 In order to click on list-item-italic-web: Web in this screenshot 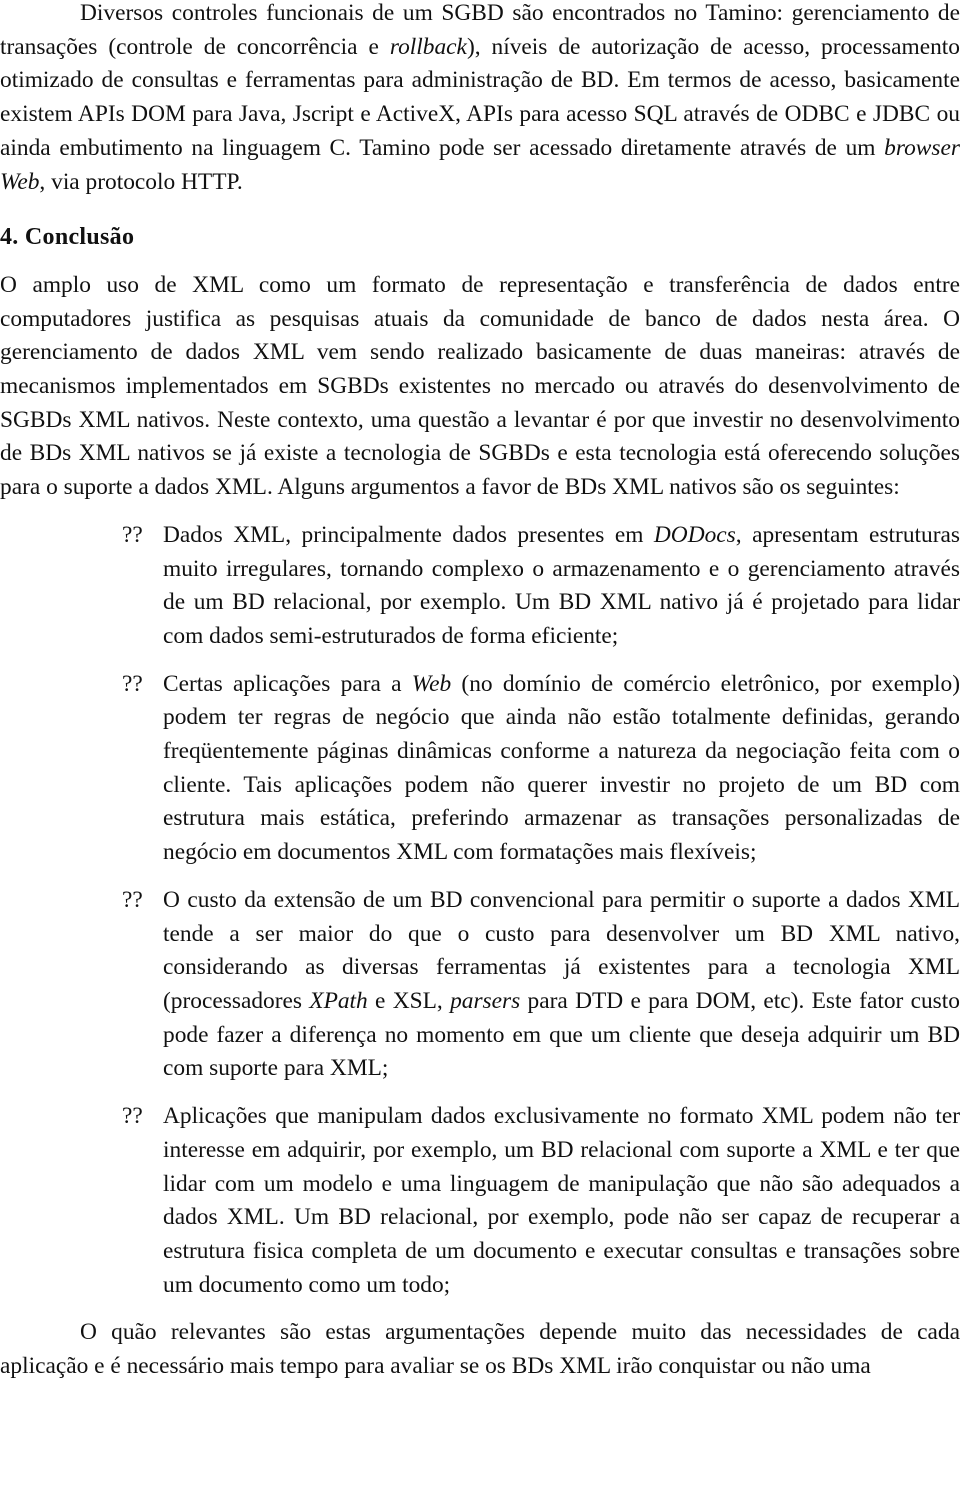, I will do `click(431, 683)`.